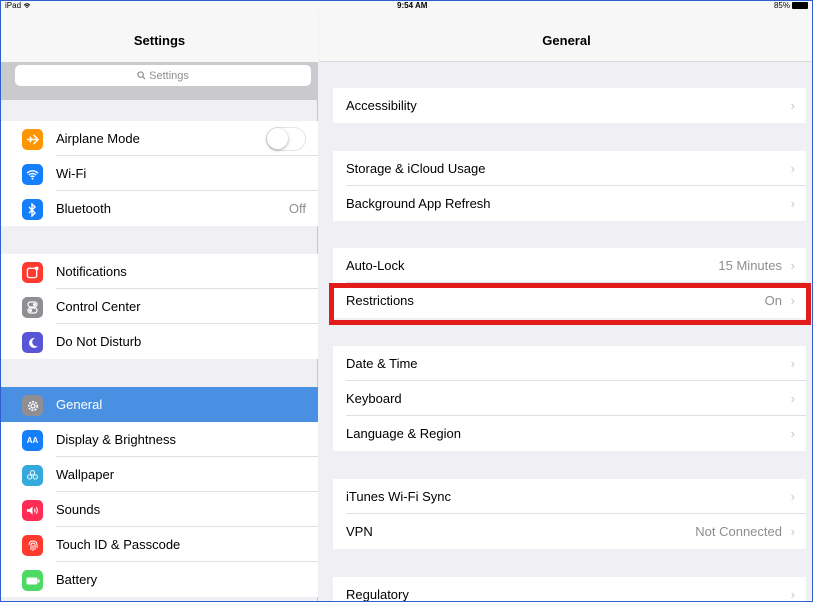 This screenshot has height=602, width=813. Describe the element at coordinates (77, 579) in the screenshot. I see `sidebar-item-label: Battery` at that location.